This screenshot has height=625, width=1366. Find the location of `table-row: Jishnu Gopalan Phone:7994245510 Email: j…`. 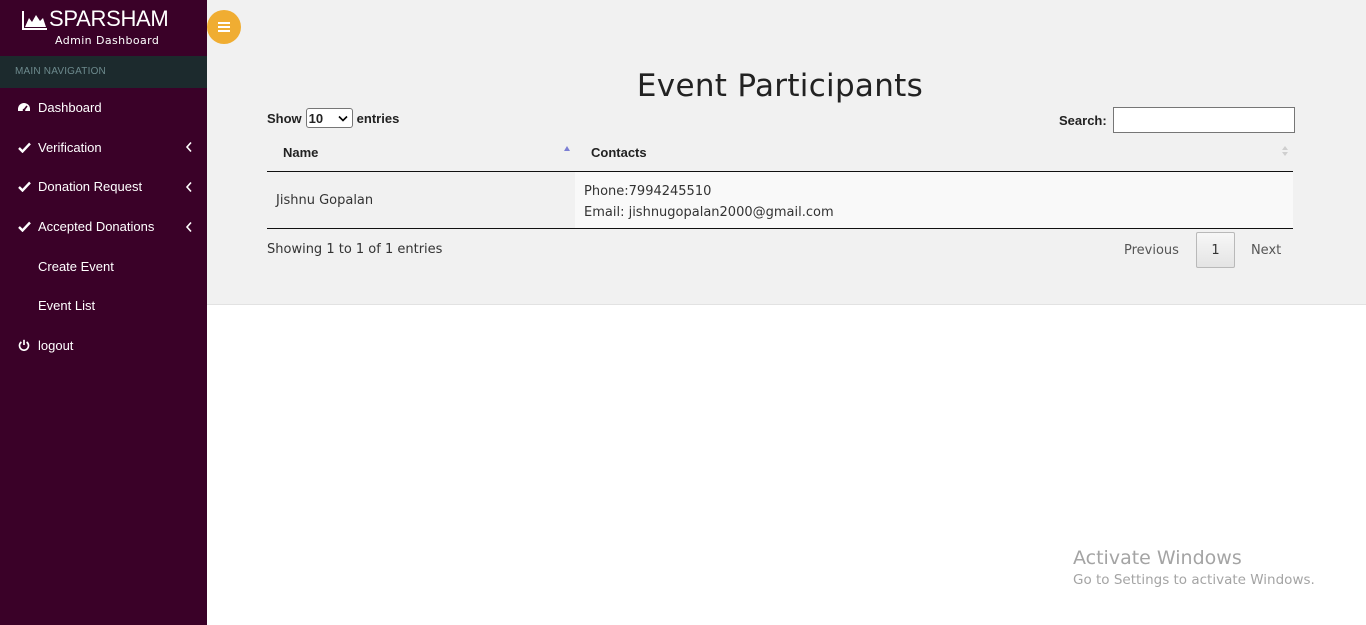

table-row: Jishnu Gopalan Phone:7994245510 Email: j… is located at coordinates (780, 200).